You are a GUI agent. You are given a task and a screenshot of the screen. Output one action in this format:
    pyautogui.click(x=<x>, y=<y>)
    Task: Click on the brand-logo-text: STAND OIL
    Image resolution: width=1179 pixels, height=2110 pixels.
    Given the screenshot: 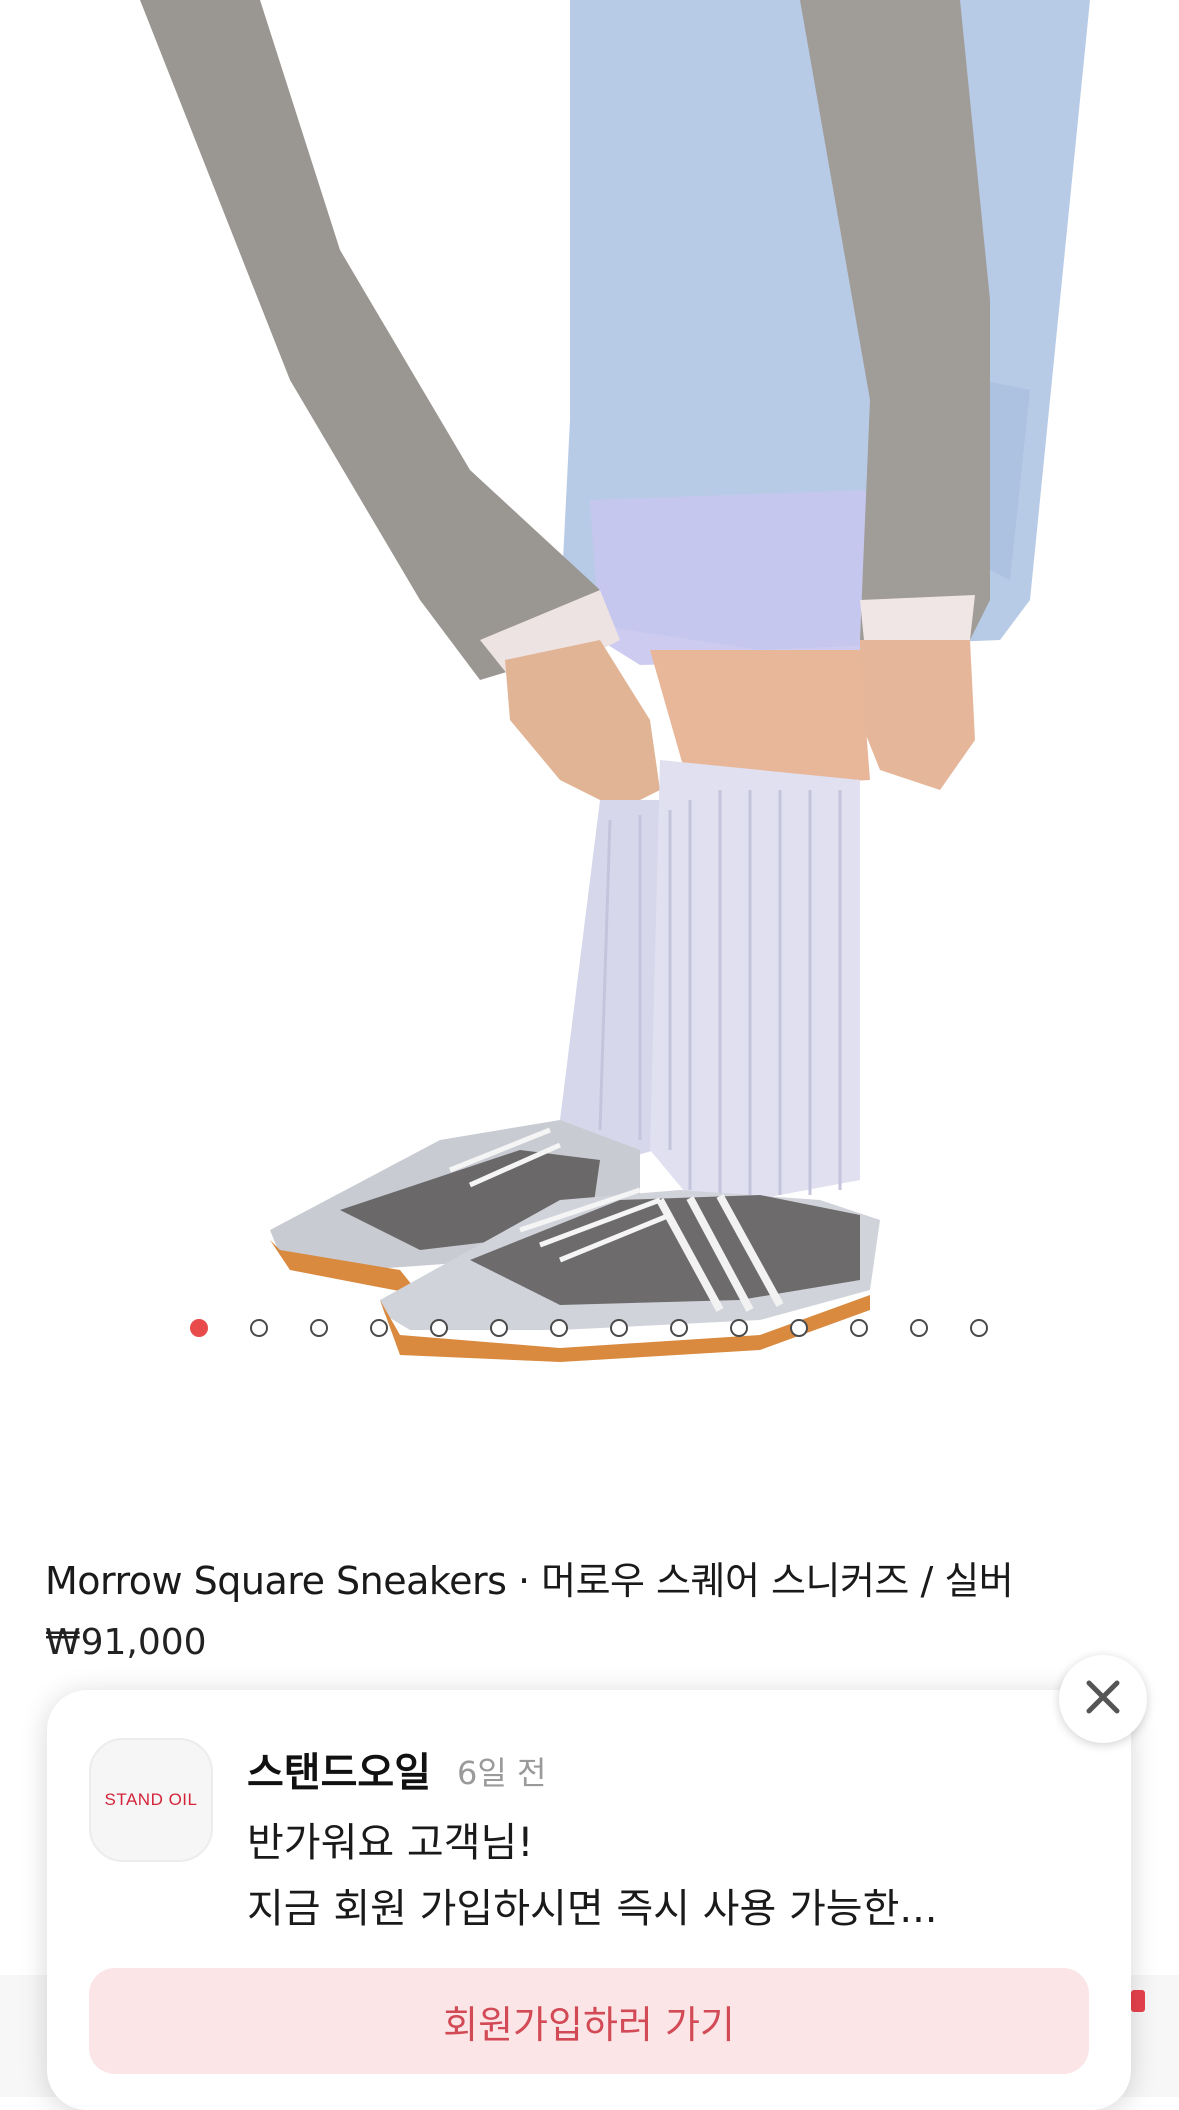 What is the action you would take?
    pyautogui.click(x=151, y=1799)
    